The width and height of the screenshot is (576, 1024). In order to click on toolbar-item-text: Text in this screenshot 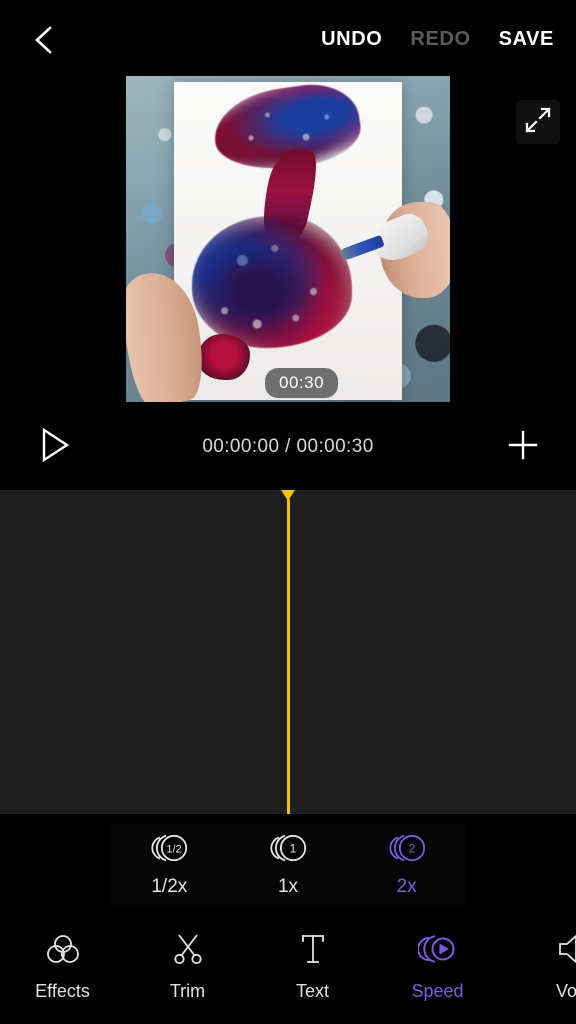, I will do `click(312, 967)`.